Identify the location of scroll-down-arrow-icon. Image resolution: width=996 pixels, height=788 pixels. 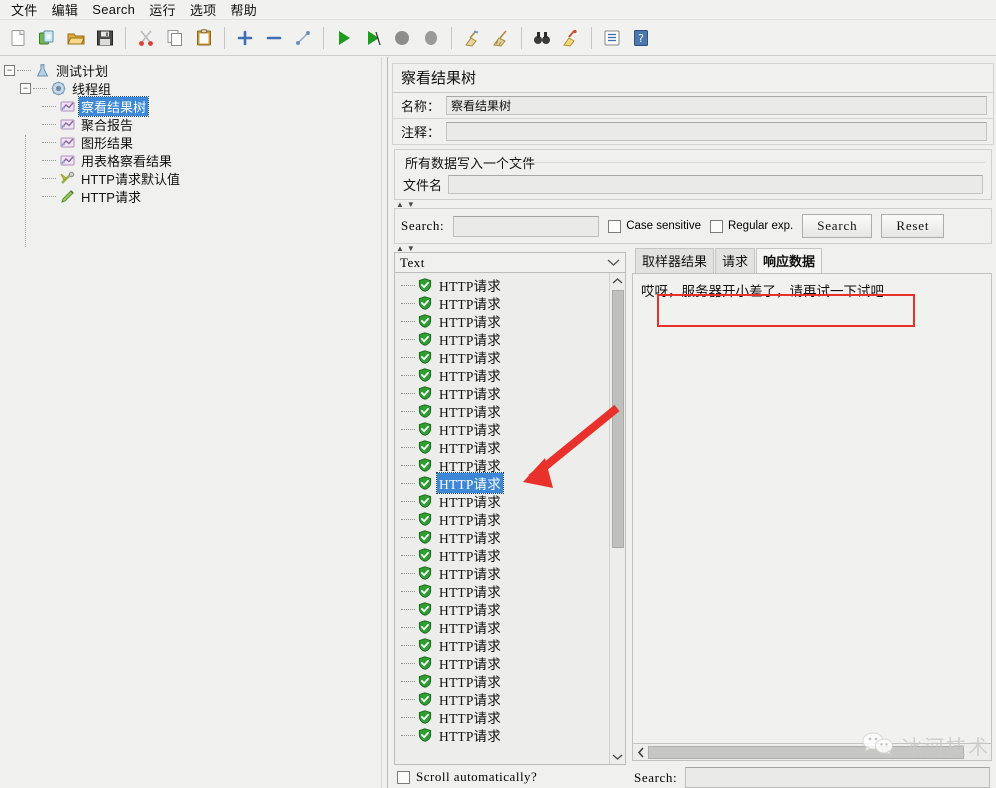
(618, 756).